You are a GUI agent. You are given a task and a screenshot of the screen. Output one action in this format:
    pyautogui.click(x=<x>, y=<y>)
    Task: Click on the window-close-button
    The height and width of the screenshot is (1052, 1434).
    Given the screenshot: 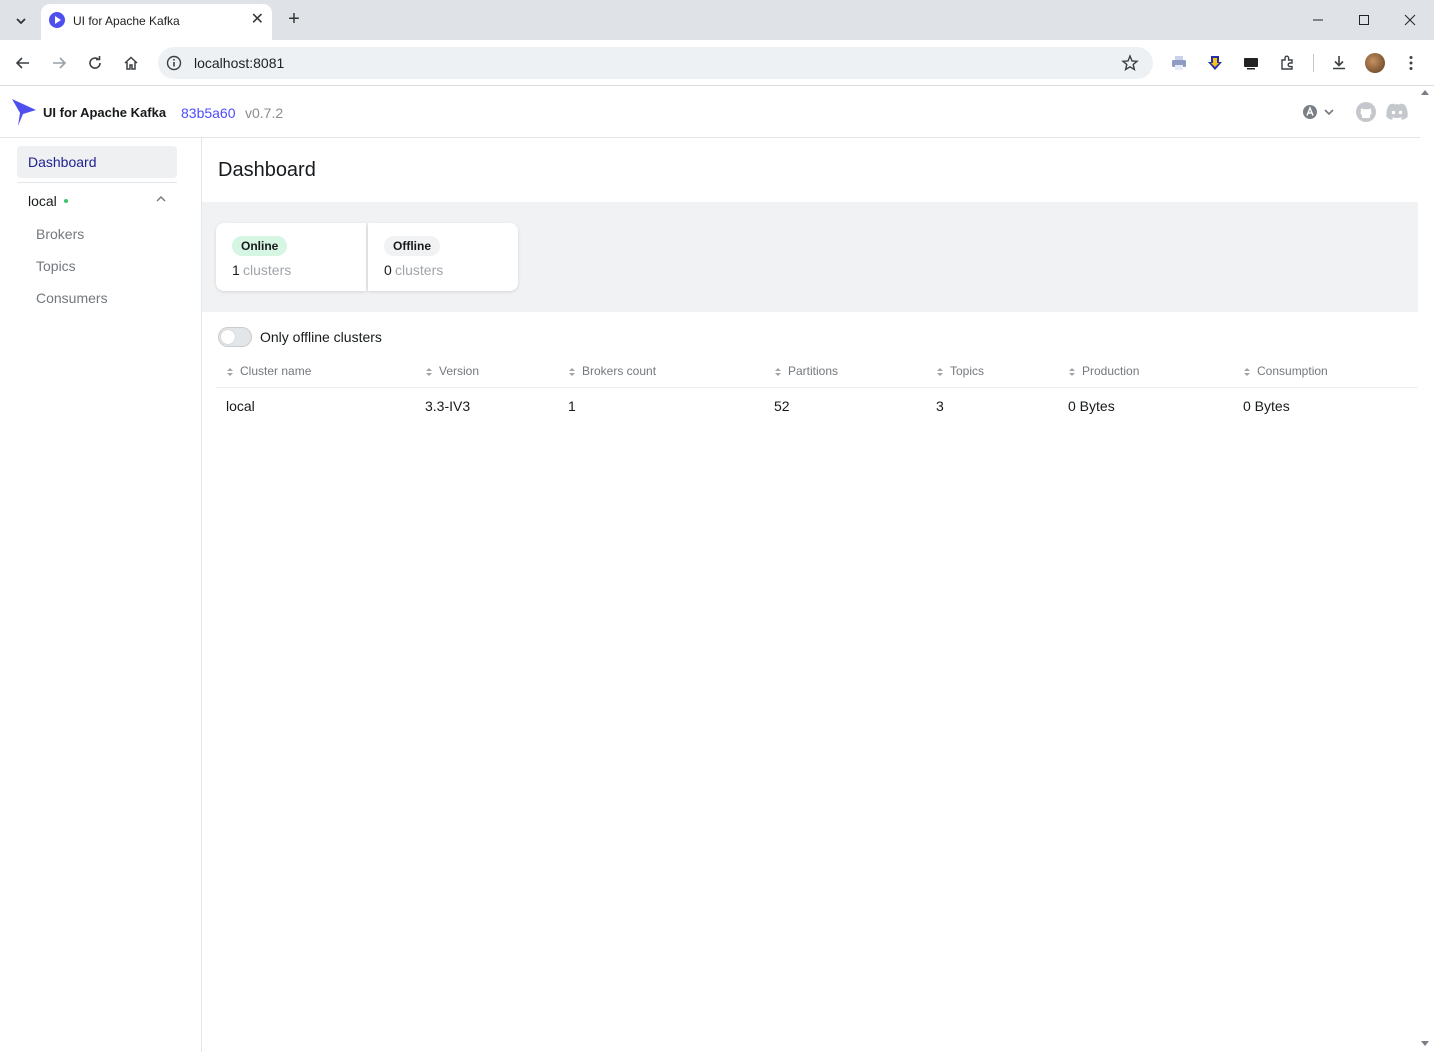 What is the action you would take?
    pyautogui.click(x=1410, y=20)
    